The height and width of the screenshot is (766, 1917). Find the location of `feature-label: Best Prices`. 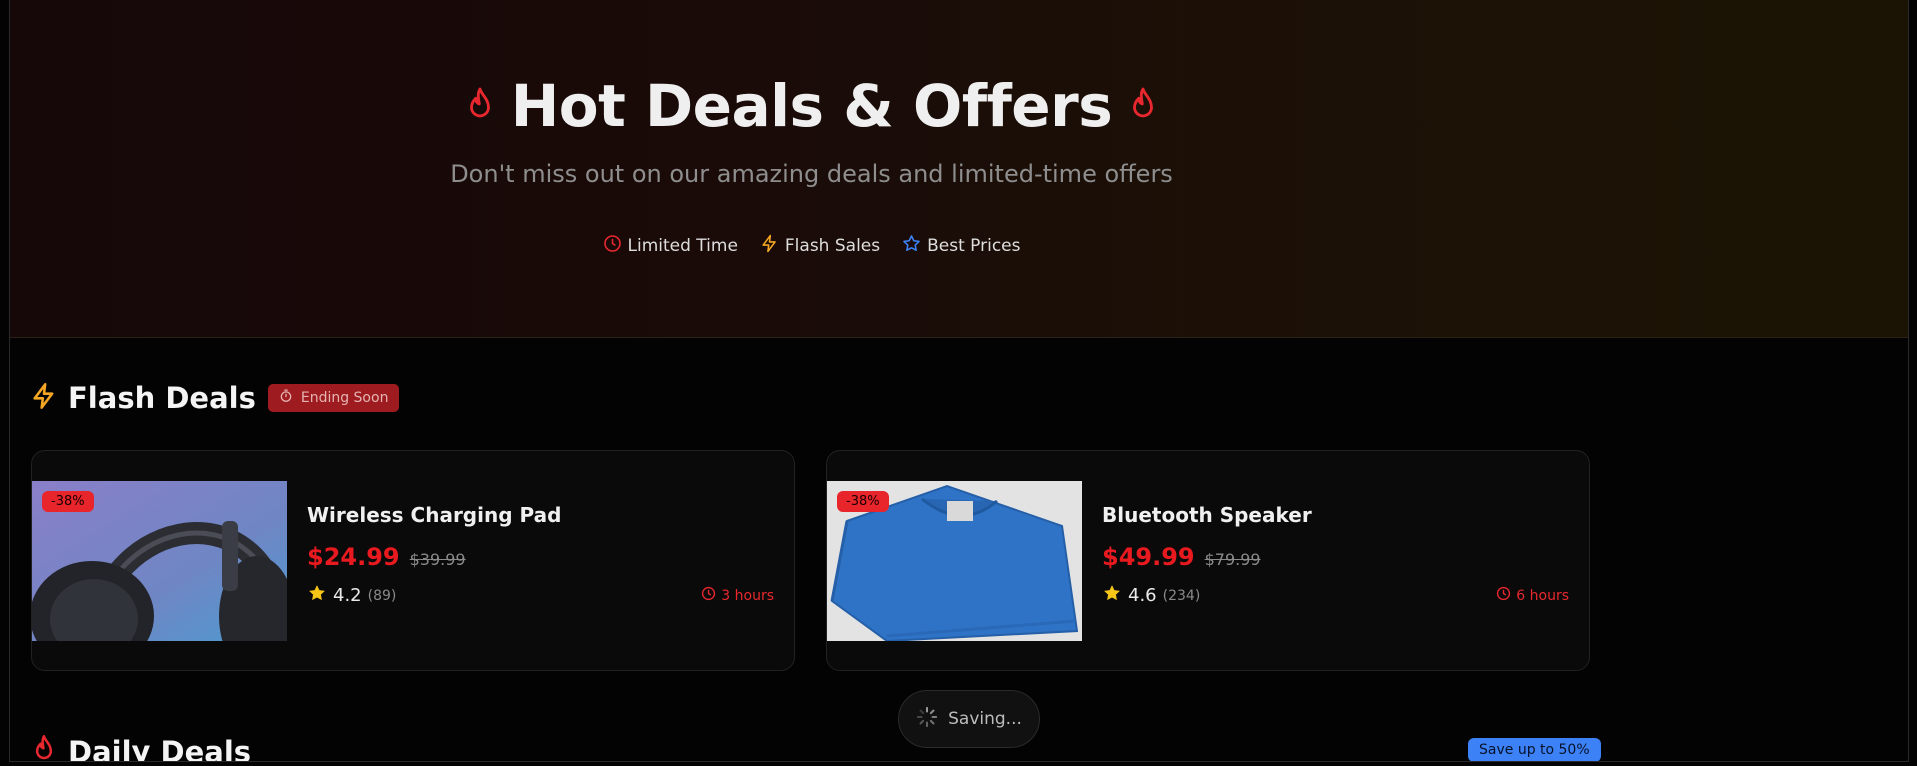

feature-label: Best Prices is located at coordinates (974, 246).